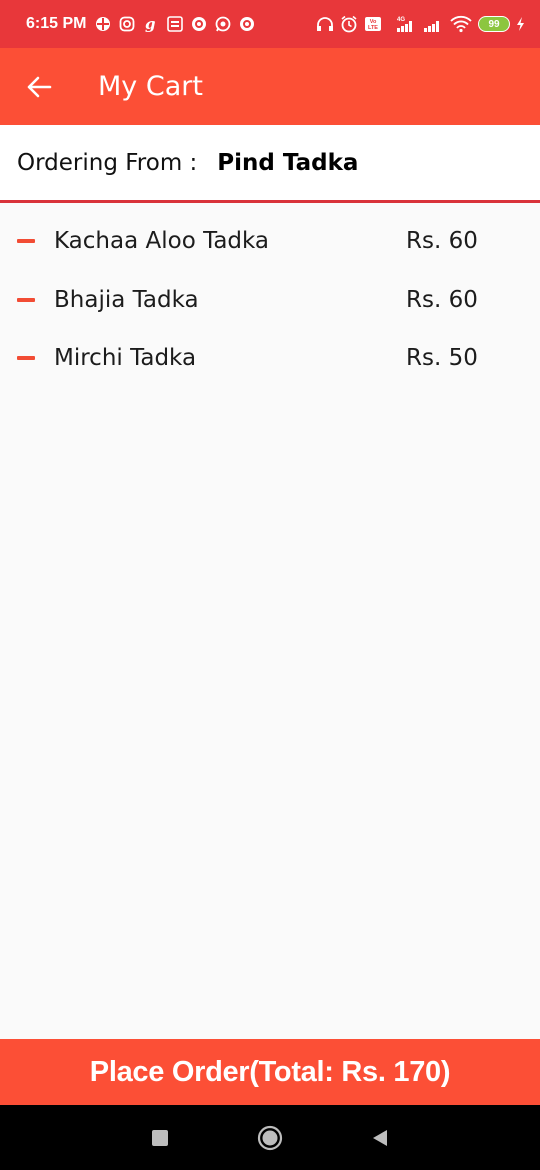 Image resolution: width=540 pixels, height=1170 pixels. I want to click on section-divider, so click(270, 201).